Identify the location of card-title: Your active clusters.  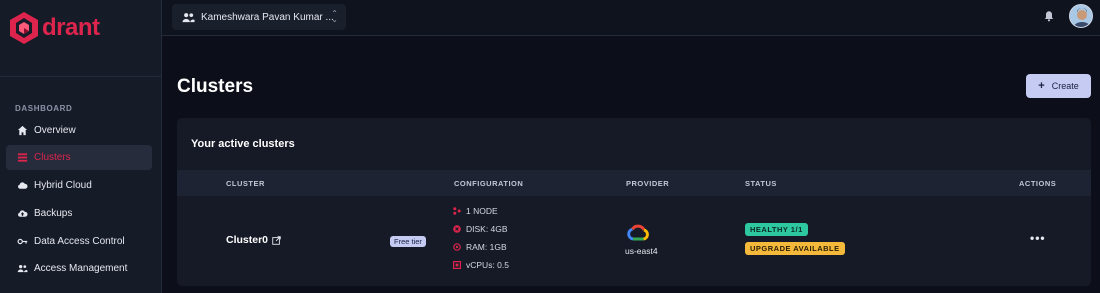
(243, 144).